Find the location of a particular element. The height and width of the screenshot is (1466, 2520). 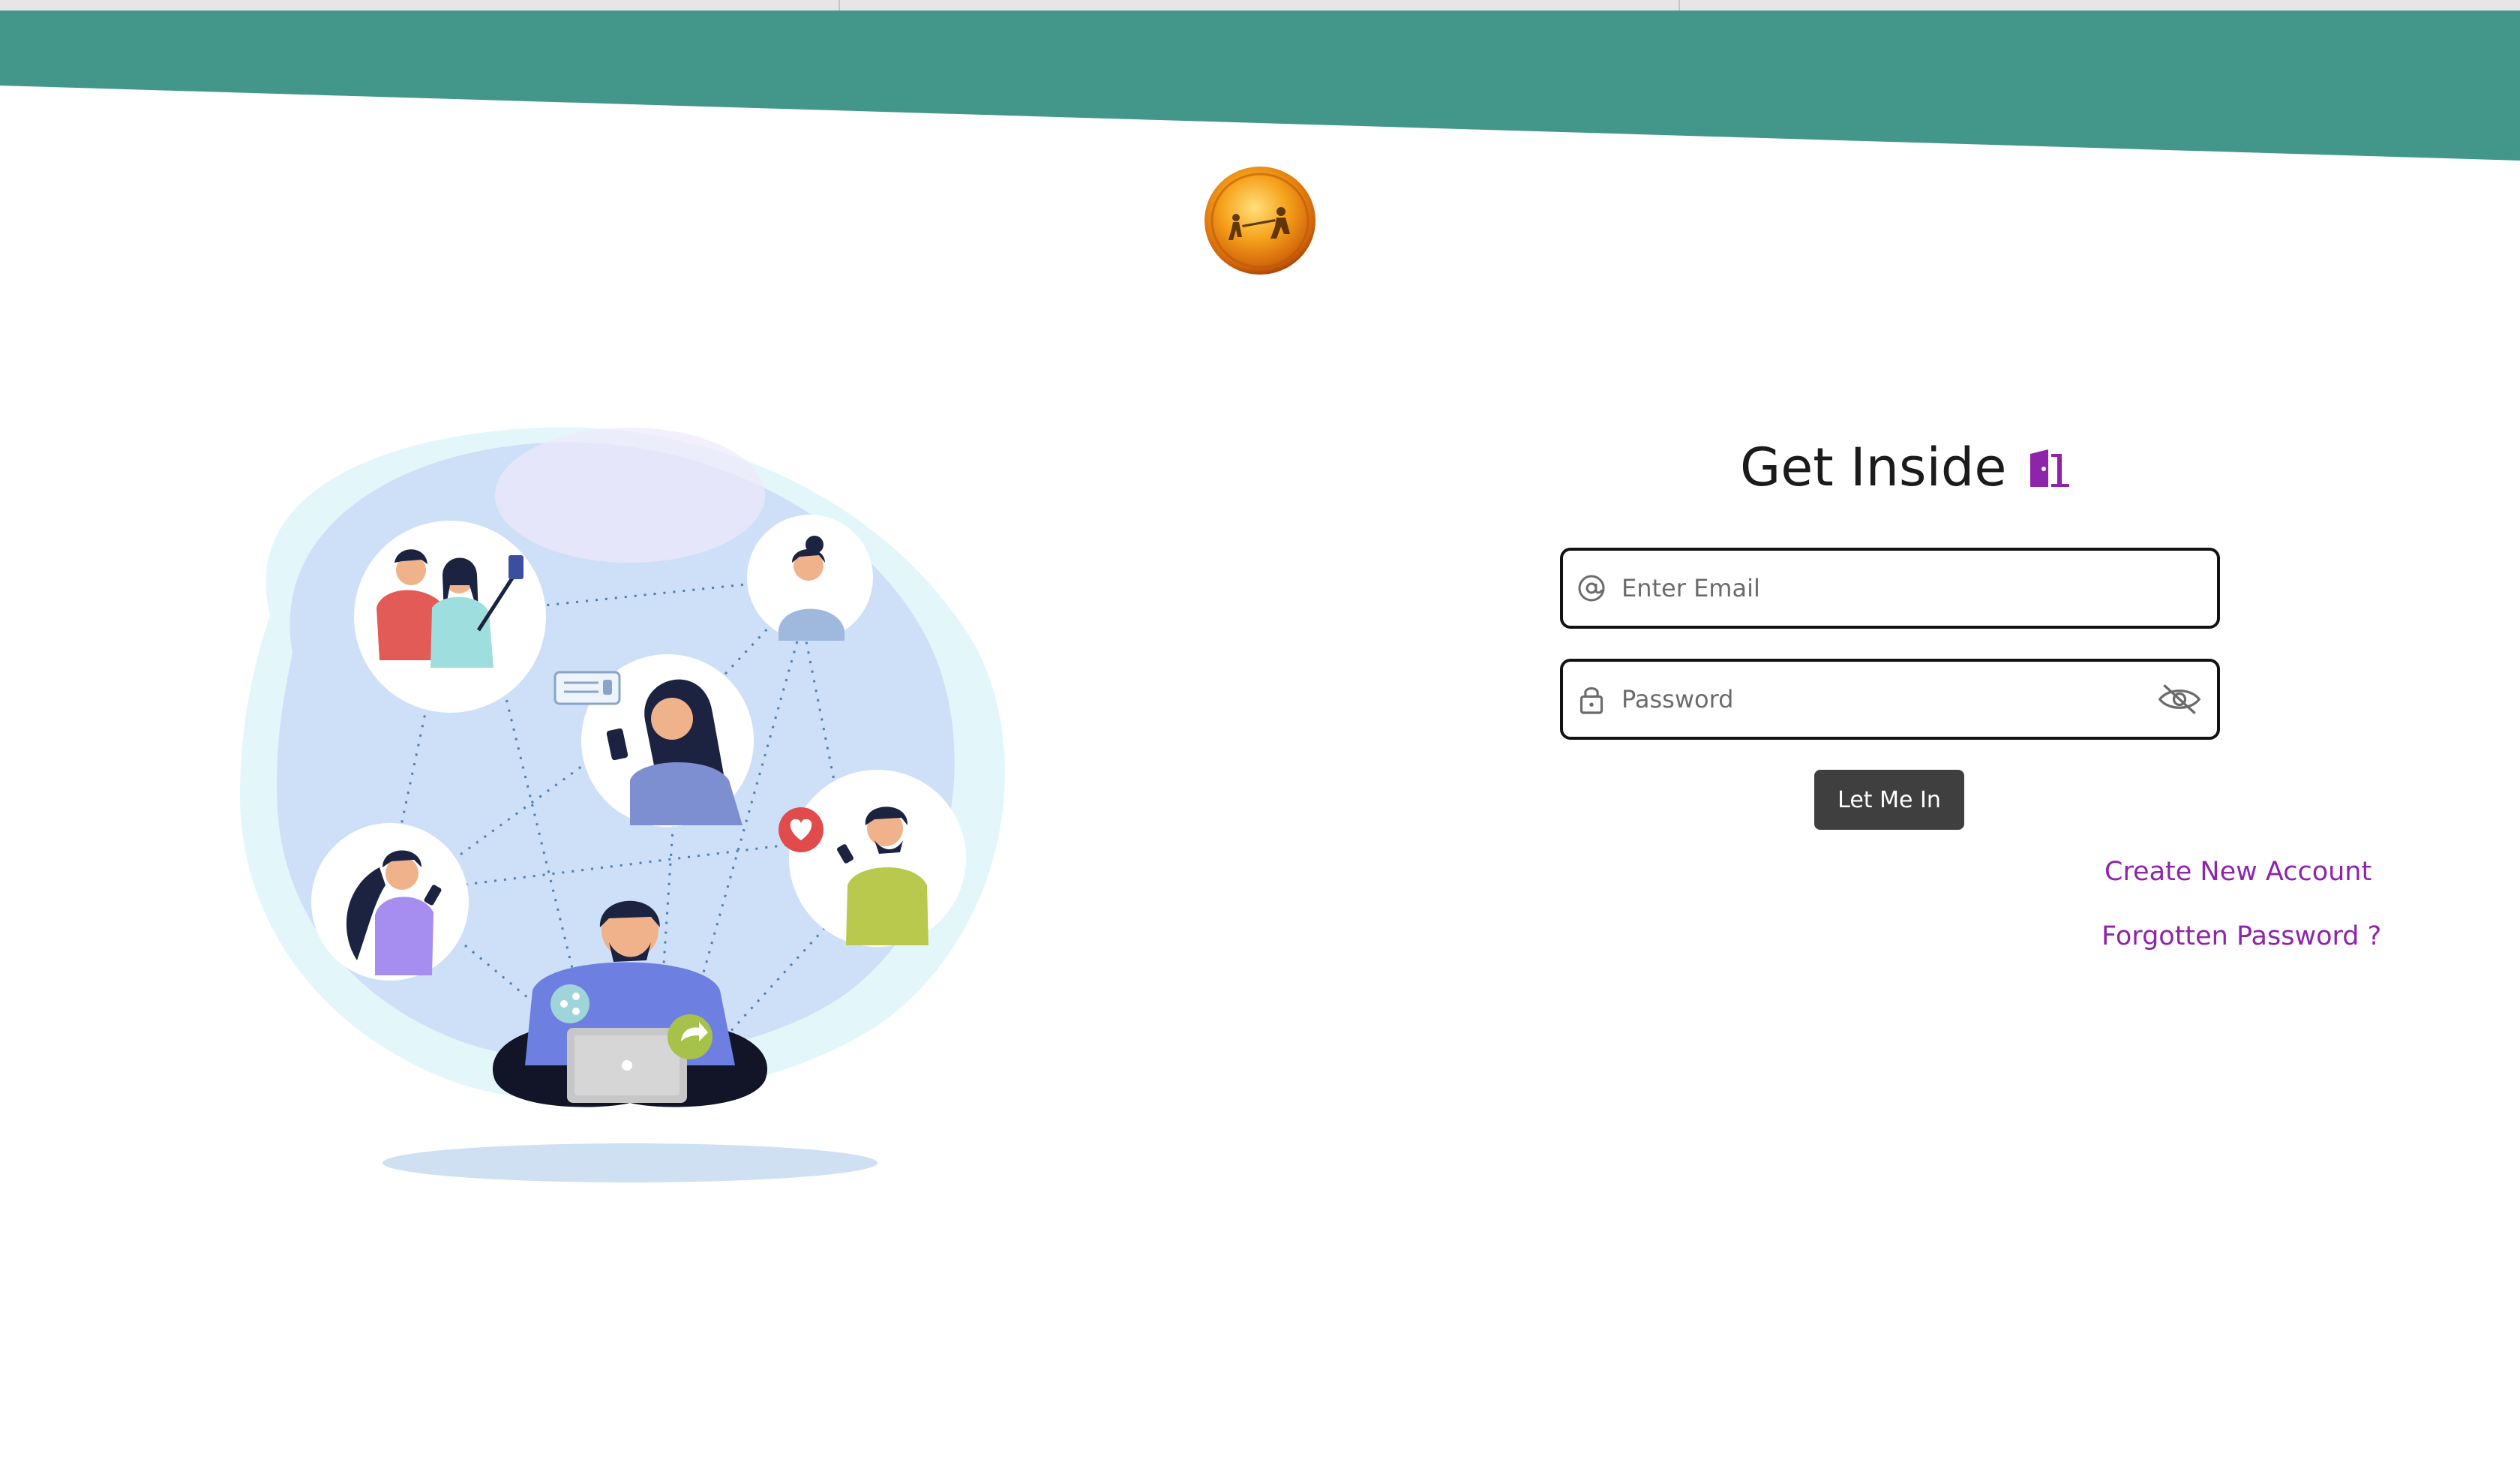

password-field is located at coordinates (1890, 699).